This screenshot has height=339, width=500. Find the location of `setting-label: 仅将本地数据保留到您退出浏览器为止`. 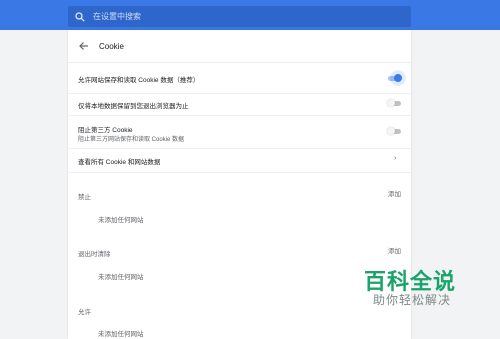

setting-label: 仅将本地数据保留到您退出浏览器为止 is located at coordinates (133, 106).